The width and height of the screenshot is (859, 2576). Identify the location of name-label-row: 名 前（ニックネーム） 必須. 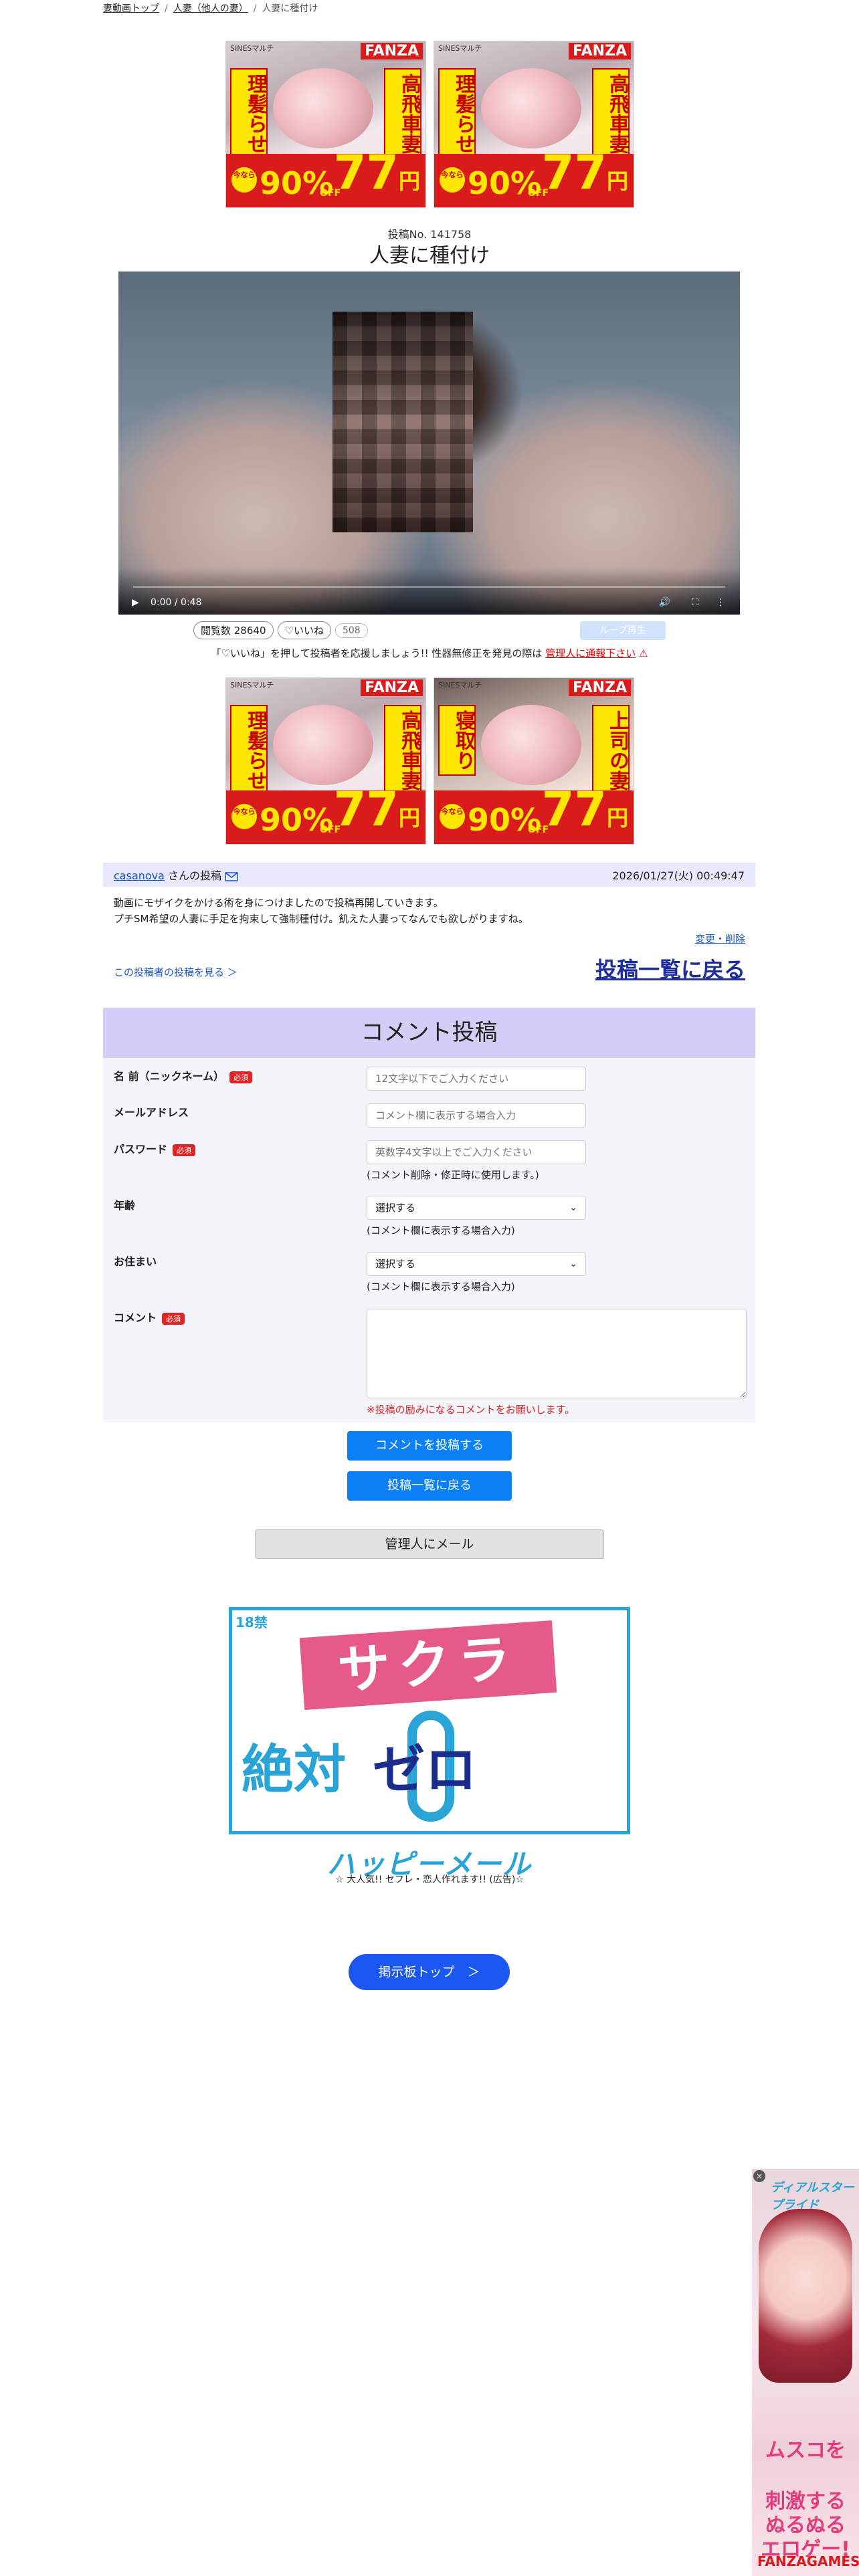
(183, 1075).